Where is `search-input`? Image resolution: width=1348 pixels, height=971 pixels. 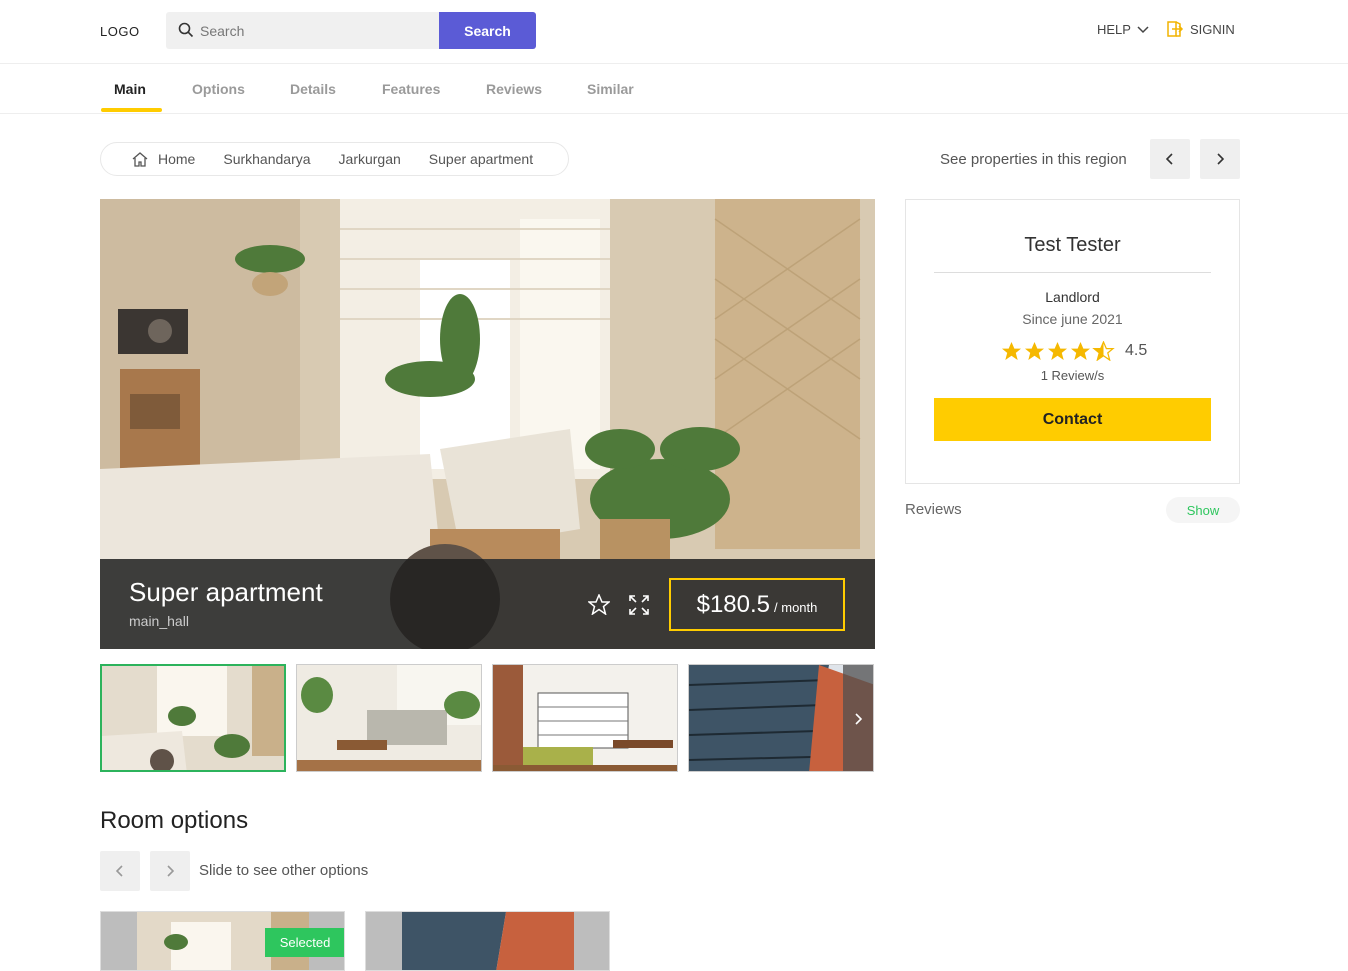
search-input is located at coordinates (315, 30).